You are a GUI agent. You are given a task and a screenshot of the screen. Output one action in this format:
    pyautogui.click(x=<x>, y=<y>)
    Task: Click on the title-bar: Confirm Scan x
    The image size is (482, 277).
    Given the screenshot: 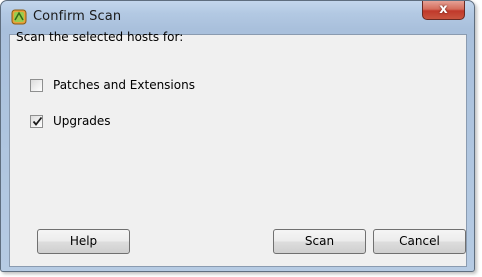 What is the action you would take?
    pyautogui.click(x=237, y=17)
    